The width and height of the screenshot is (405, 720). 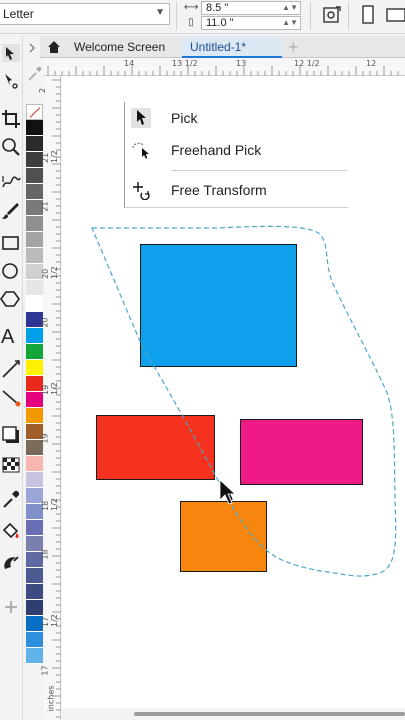 I want to click on toolbox: A, so click(x=11, y=378).